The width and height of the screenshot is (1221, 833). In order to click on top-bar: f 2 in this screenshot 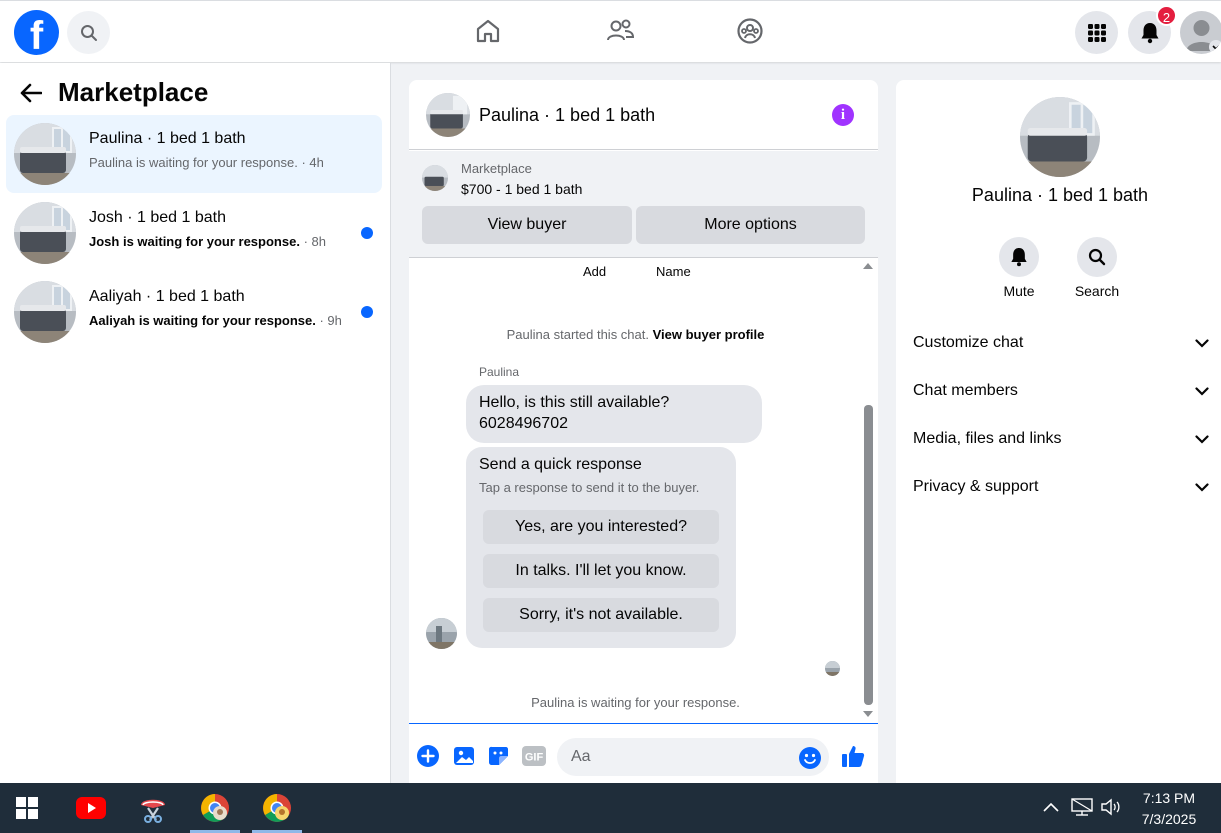, I will do `click(610, 31)`.